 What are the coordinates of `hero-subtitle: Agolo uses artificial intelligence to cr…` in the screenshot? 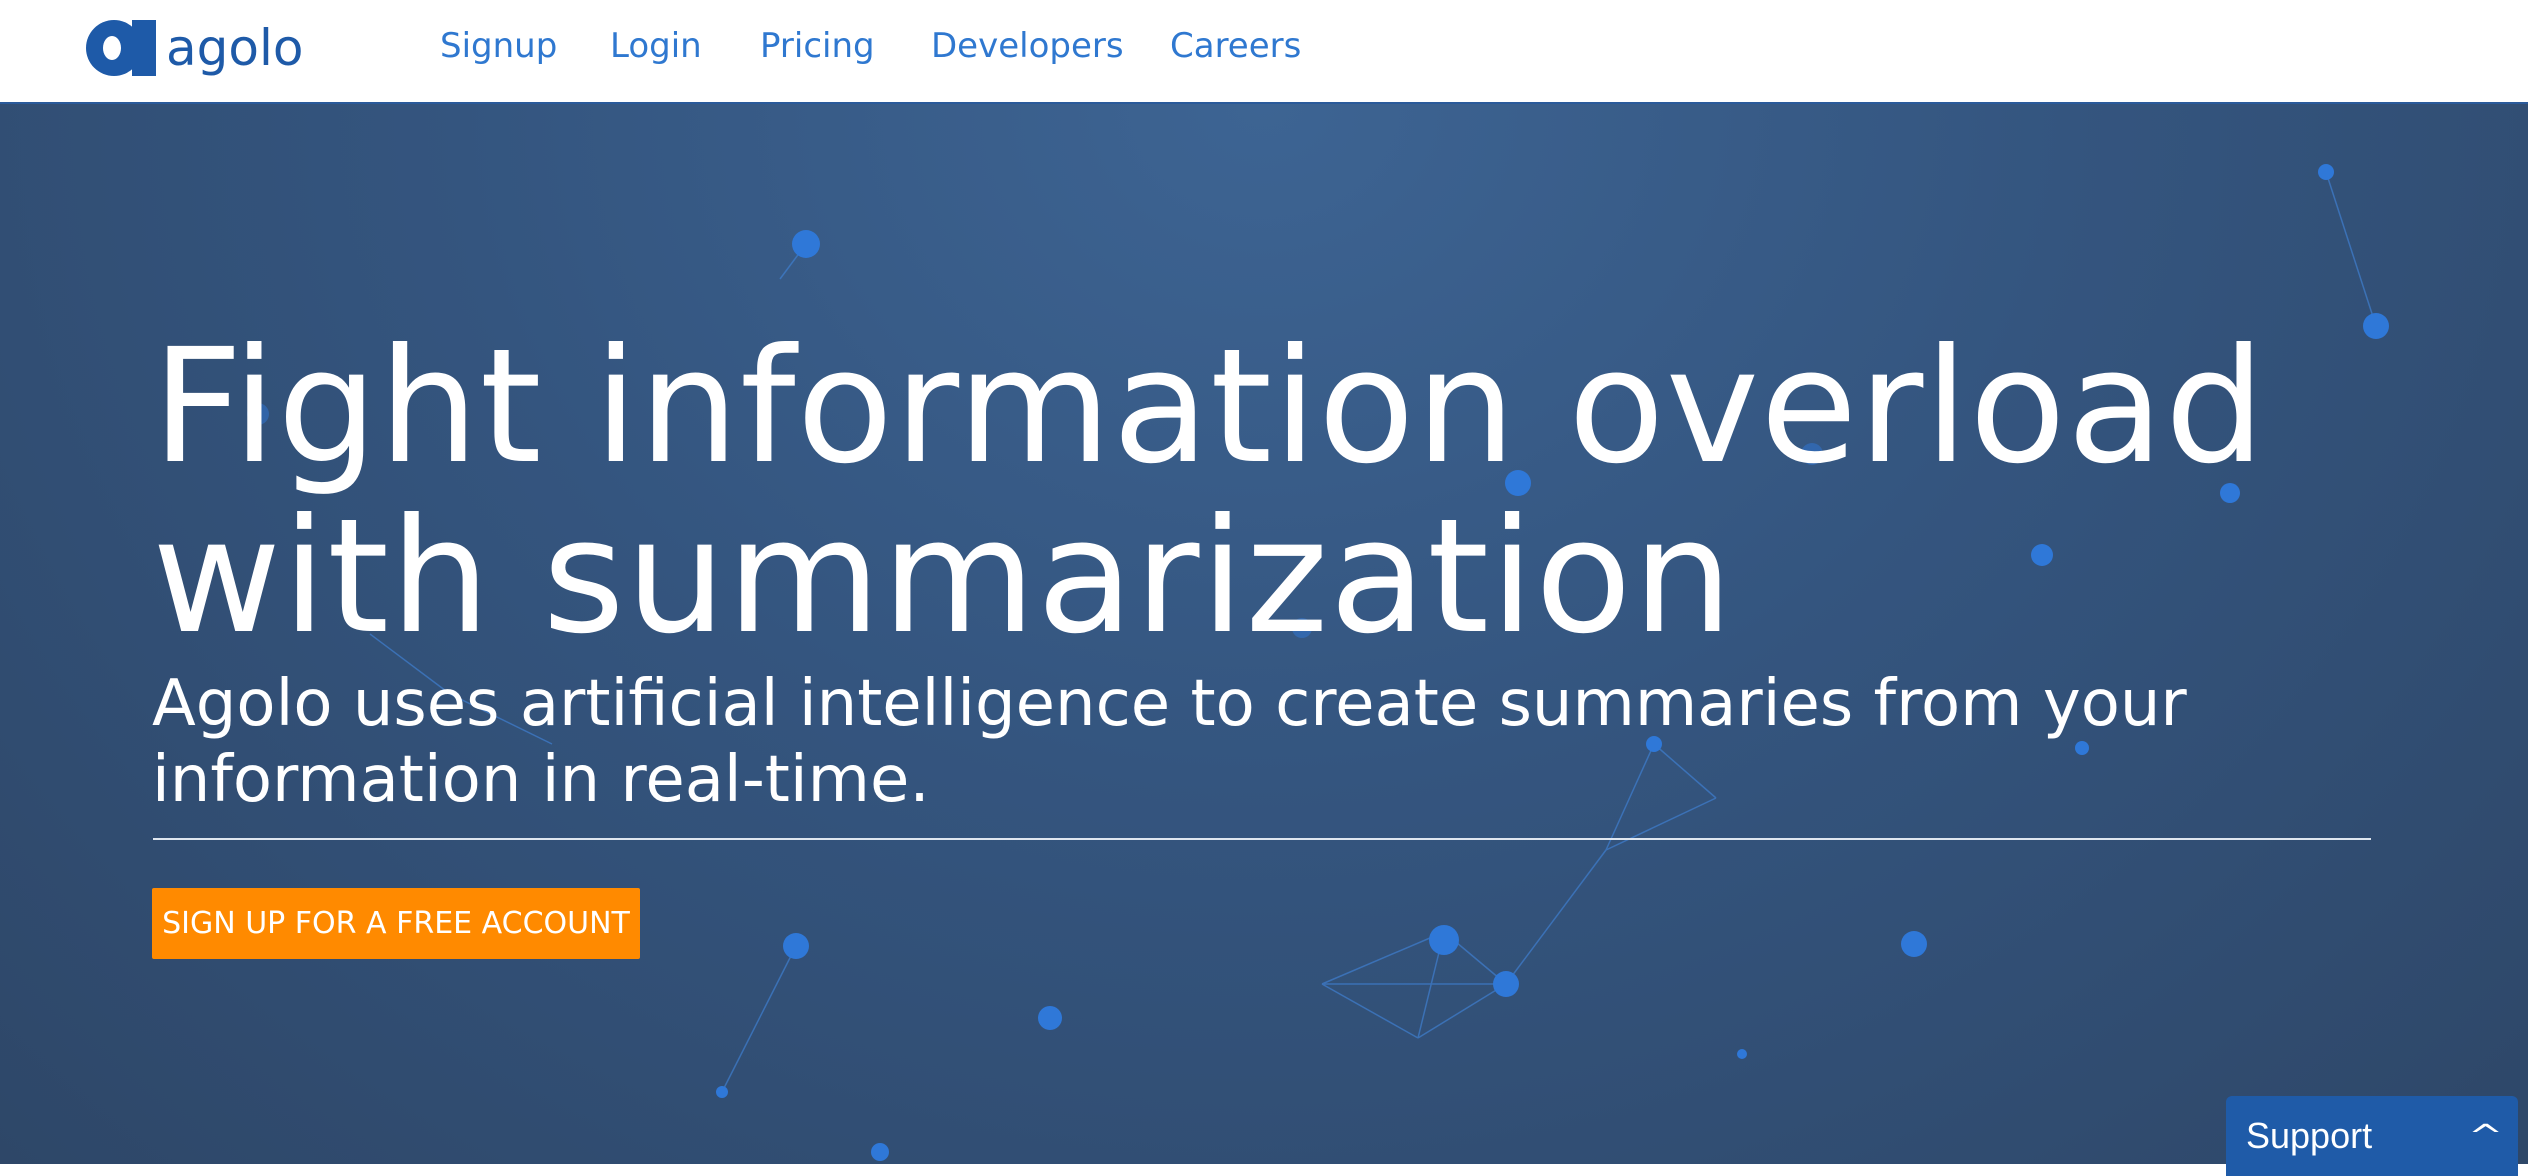 It's located at (1169, 742).